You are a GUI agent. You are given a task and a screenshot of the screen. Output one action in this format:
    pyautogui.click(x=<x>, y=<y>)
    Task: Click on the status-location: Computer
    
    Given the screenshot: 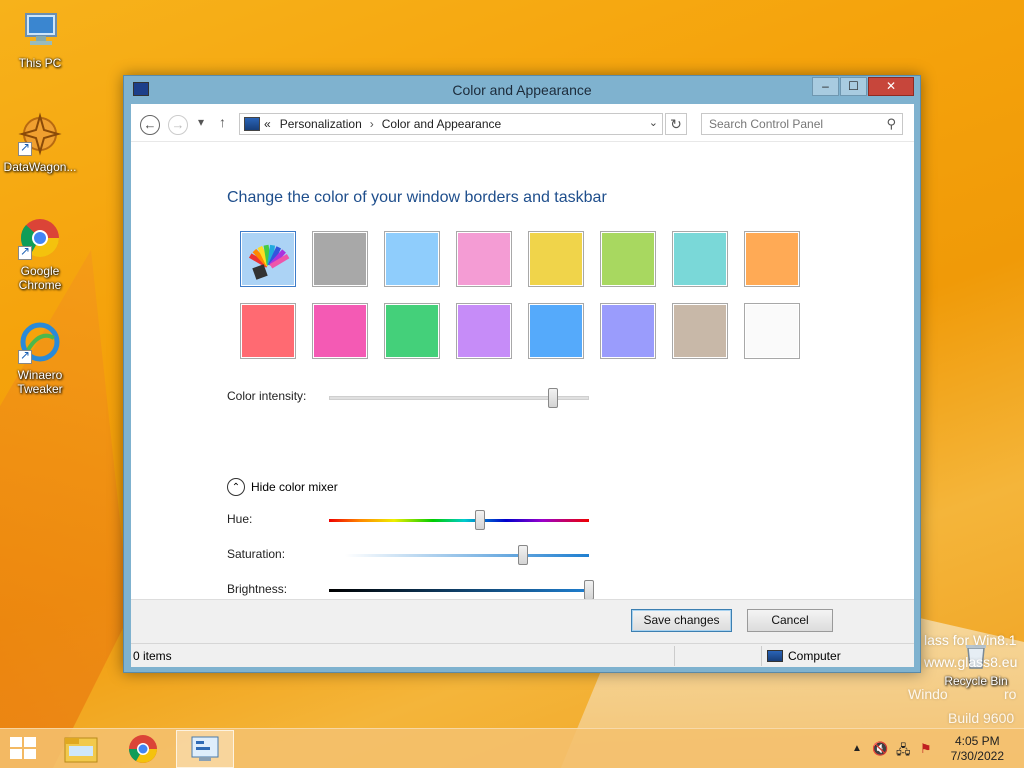 What is the action you would take?
    pyautogui.click(x=804, y=656)
    